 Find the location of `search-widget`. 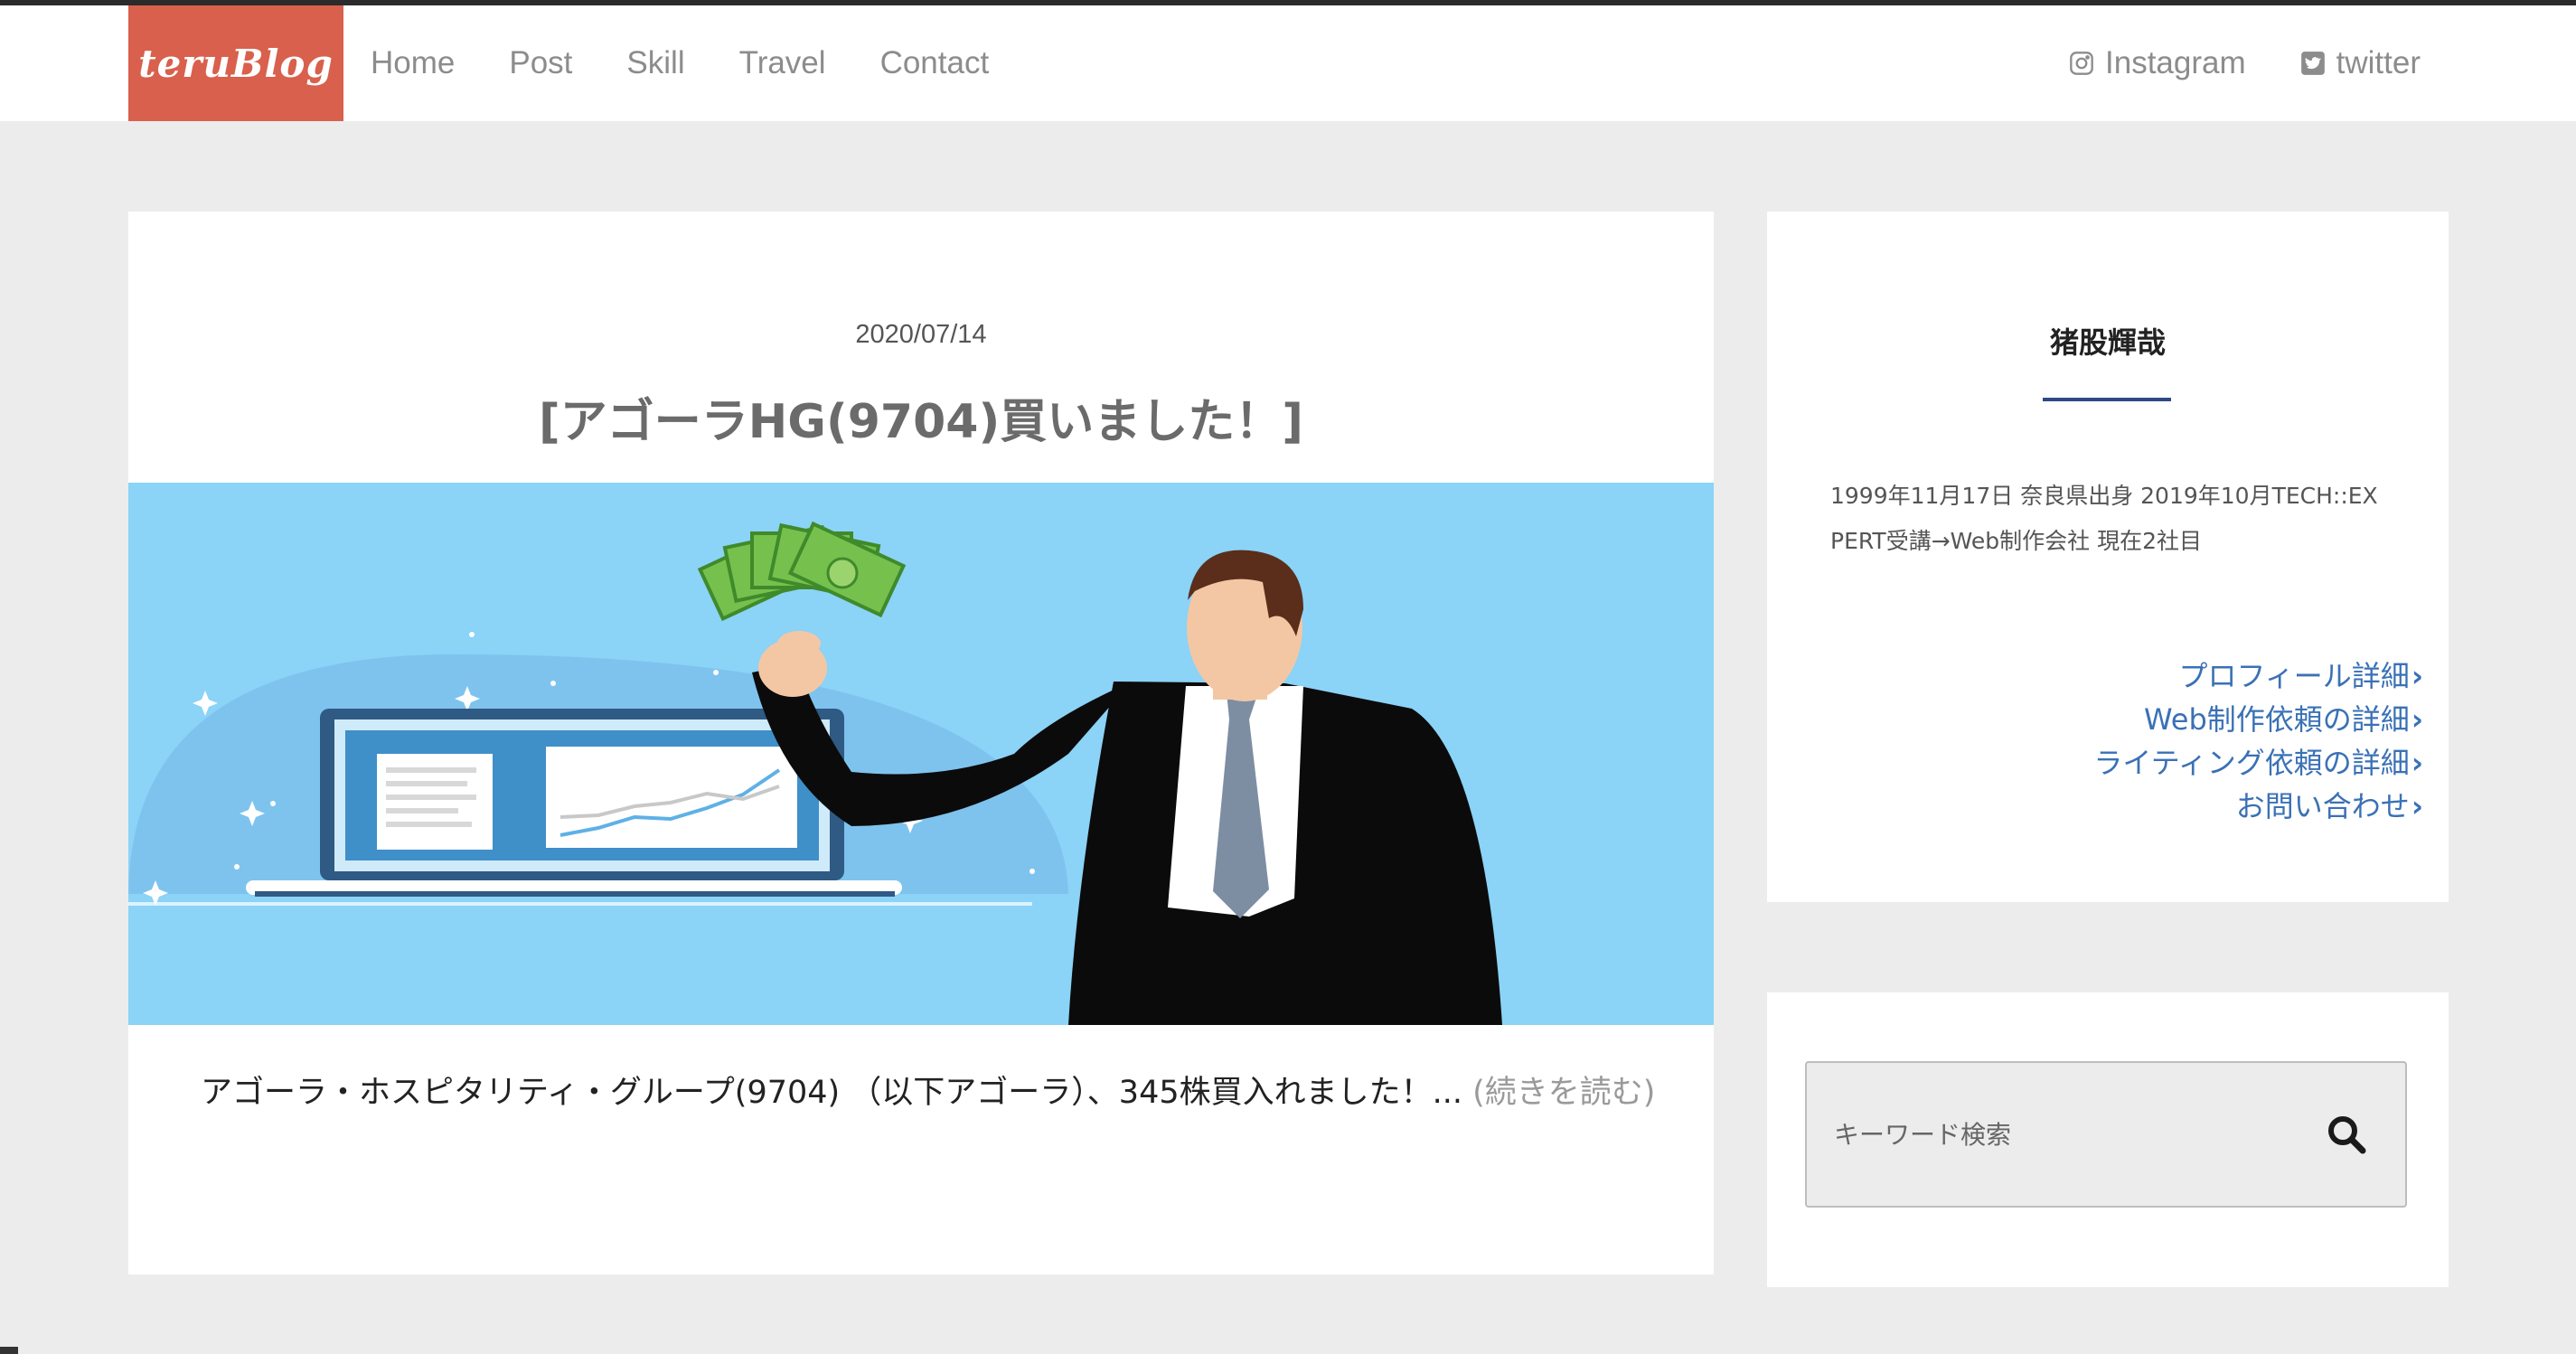

search-widget is located at coordinates (2108, 1139).